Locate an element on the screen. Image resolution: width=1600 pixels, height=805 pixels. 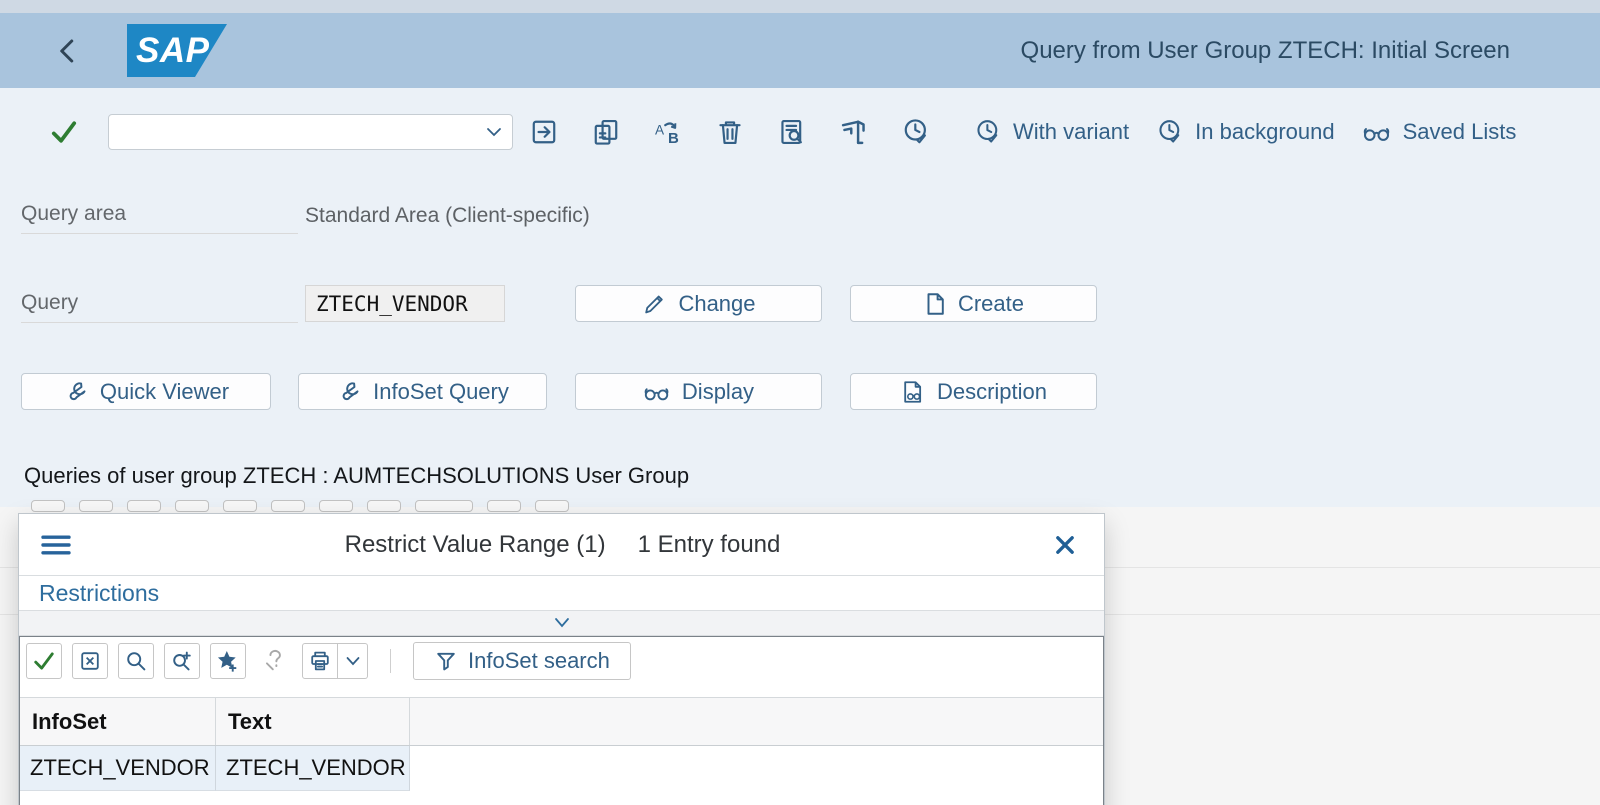
document-icon is located at coordinates (935, 303).